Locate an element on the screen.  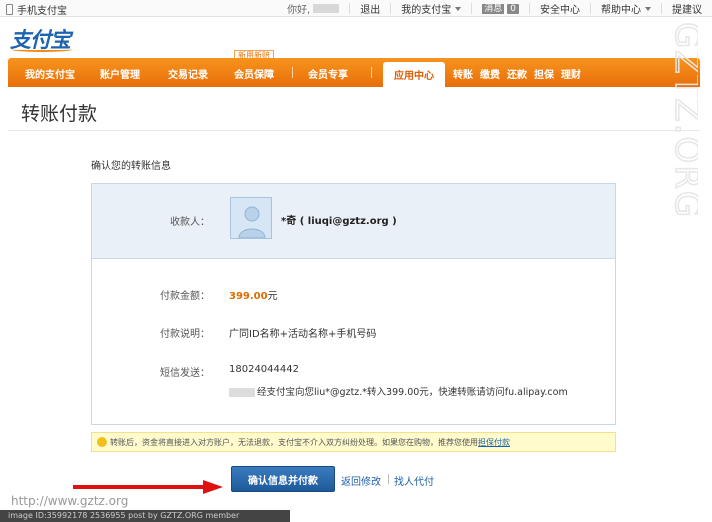
greeting: 你好, is located at coordinates (313, 9).